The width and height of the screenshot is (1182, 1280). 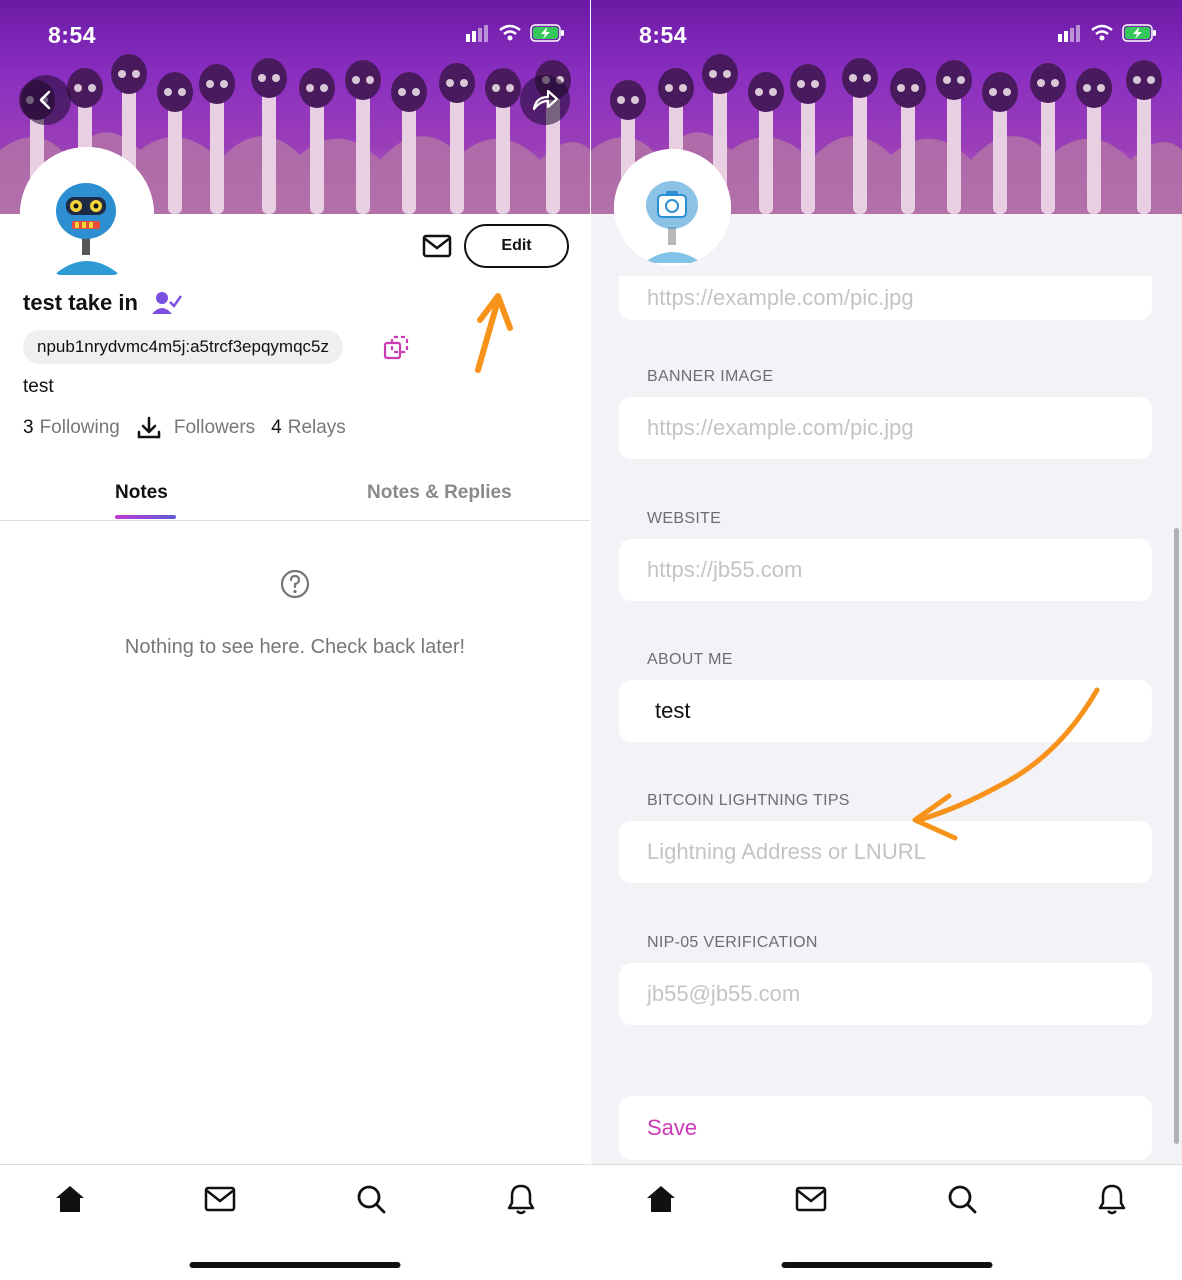 What do you see at coordinates (28, 428) in the screenshot?
I see `following-count: 3` at bounding box center [28, 428].